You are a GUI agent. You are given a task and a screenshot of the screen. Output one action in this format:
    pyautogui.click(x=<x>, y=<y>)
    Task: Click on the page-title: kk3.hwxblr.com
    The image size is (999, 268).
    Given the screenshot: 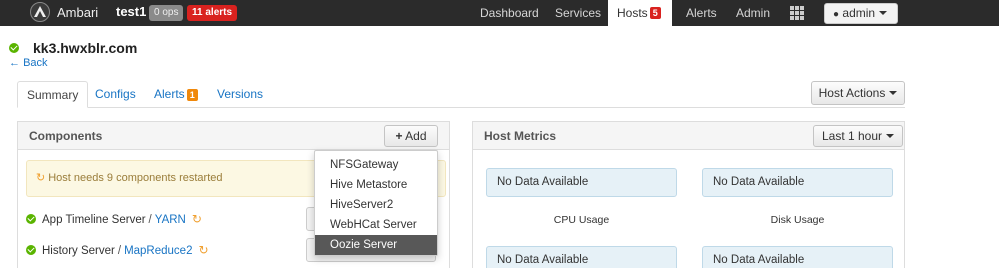 What is the action you would take?
    pyautogui.click(x=85, y=48)
    